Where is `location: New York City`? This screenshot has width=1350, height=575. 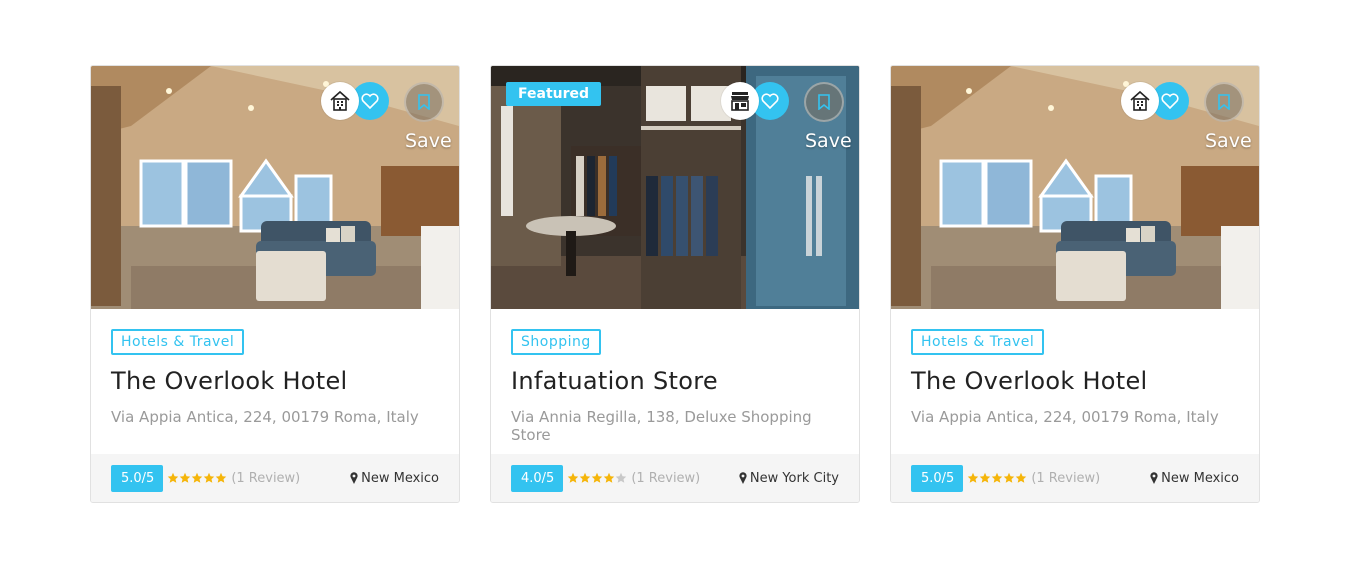 location: New York City is located at coordinates (789, 478).